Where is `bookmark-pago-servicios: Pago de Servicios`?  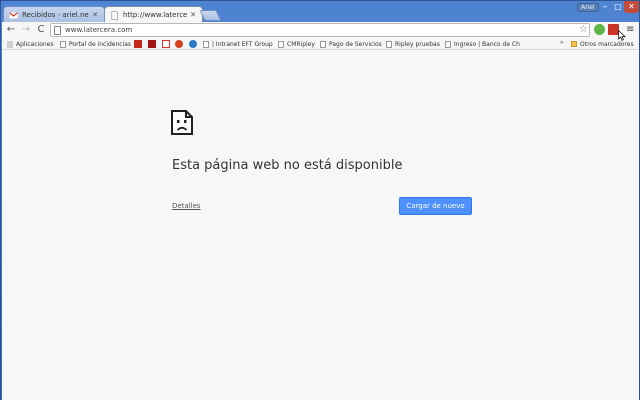 bookmark-pago-servicios: Pago de Servicios is located at coordinates (351, 44).